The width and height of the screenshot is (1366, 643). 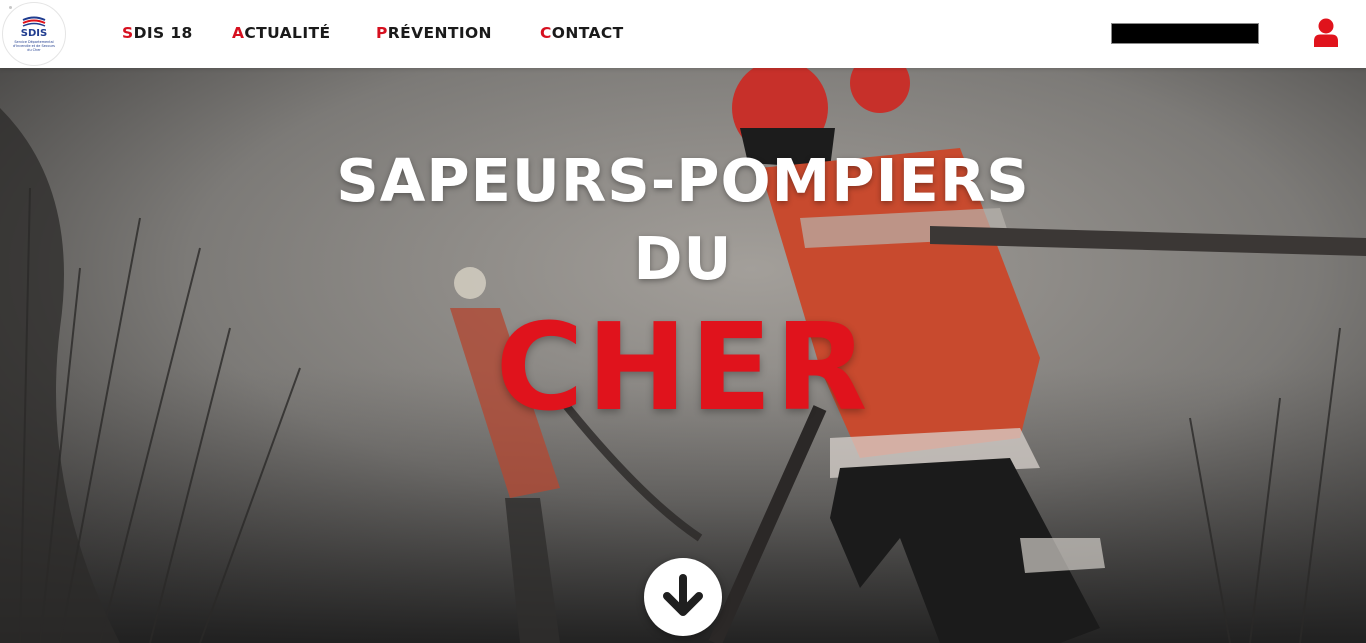 What do you see at coordinates (10, 7) in the screenshot?
I see `logo-dot` at bounding box center [10, 7].